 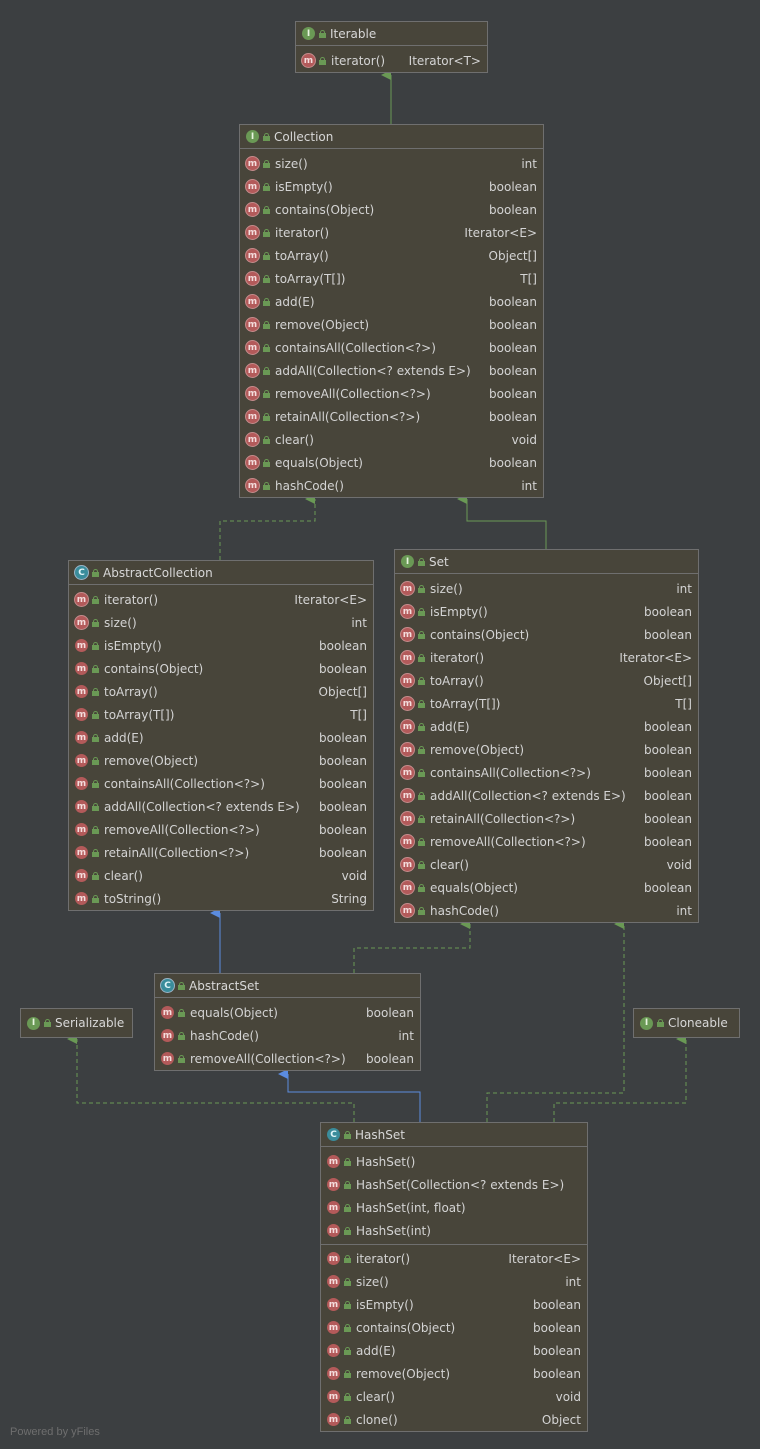 What do you see at coordinates (454, 1419) in the screenshot?
I see `member-row: m clone() Object` at bounding box center [454, 1419].